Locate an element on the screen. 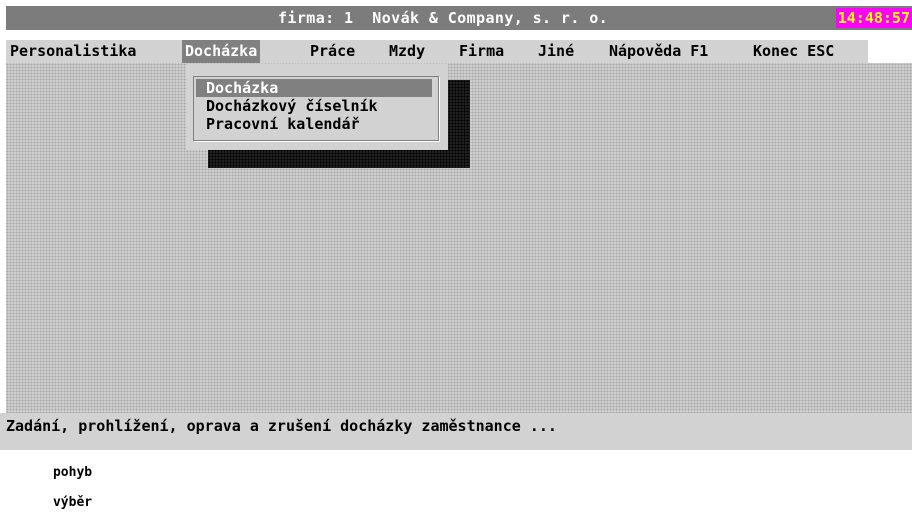  menu-mzdy: Mzdy is located at coordinates (407, 51).